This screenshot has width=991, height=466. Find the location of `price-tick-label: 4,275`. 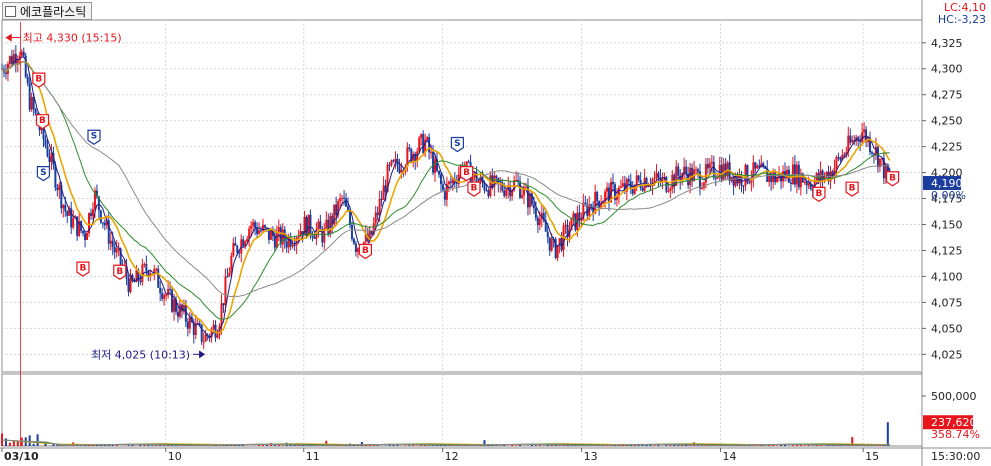

price-tick-label: 4,275 is located at coordinates (947, 95).